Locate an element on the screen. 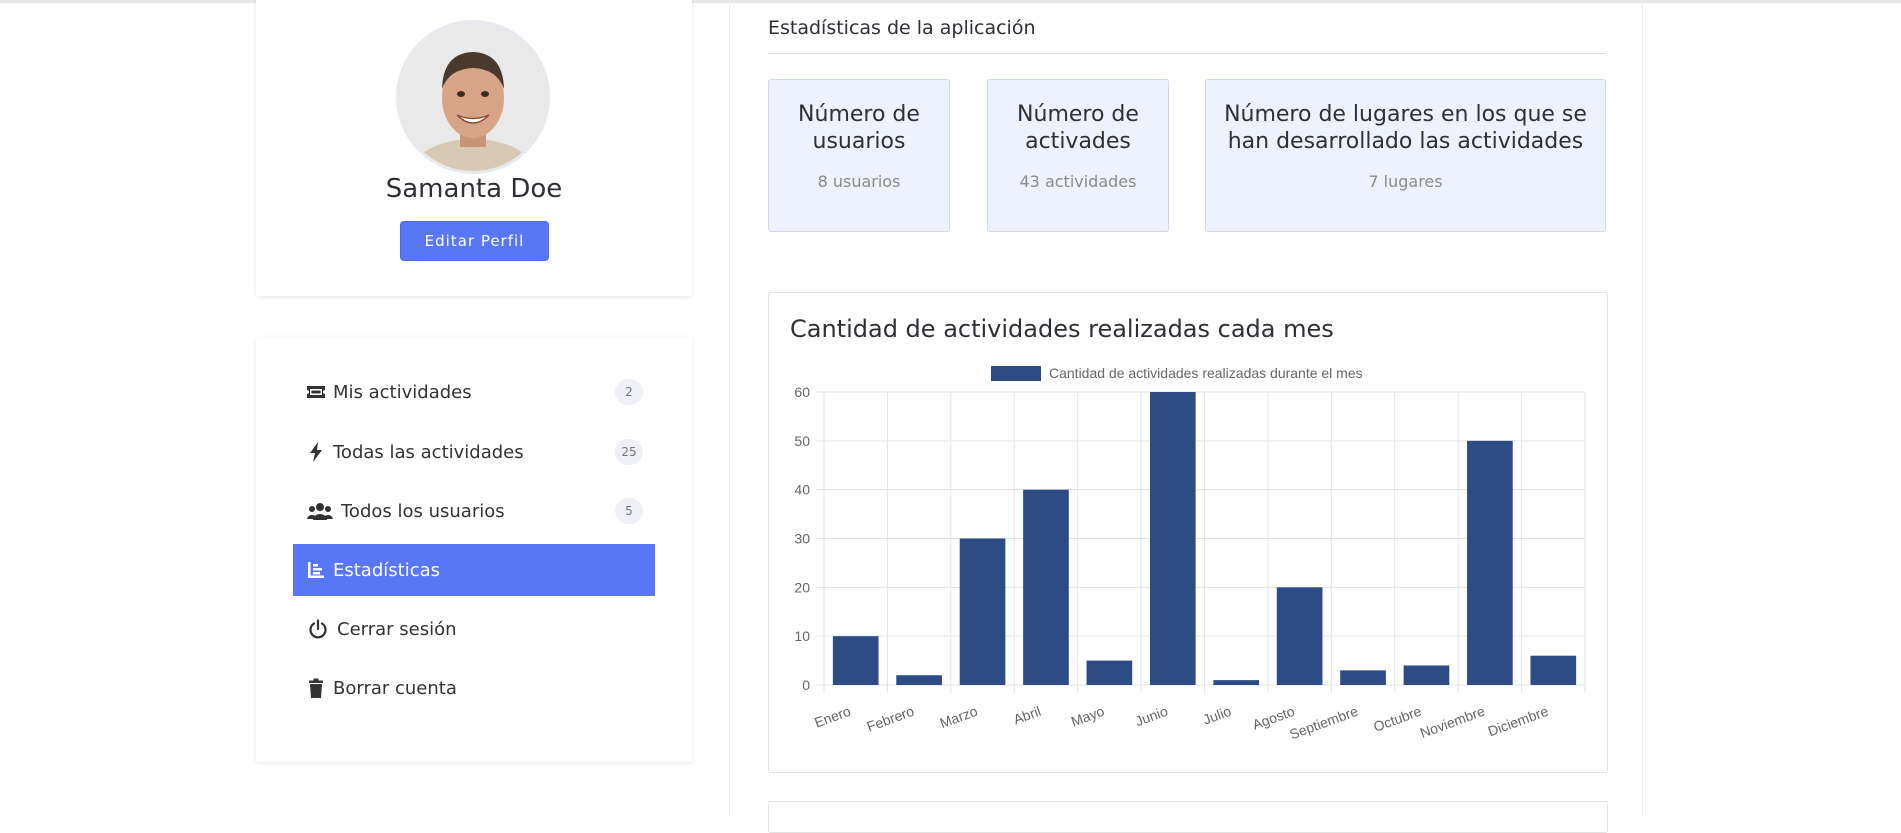  stat-title: Número de activades is located at coordinates (1078, 128).